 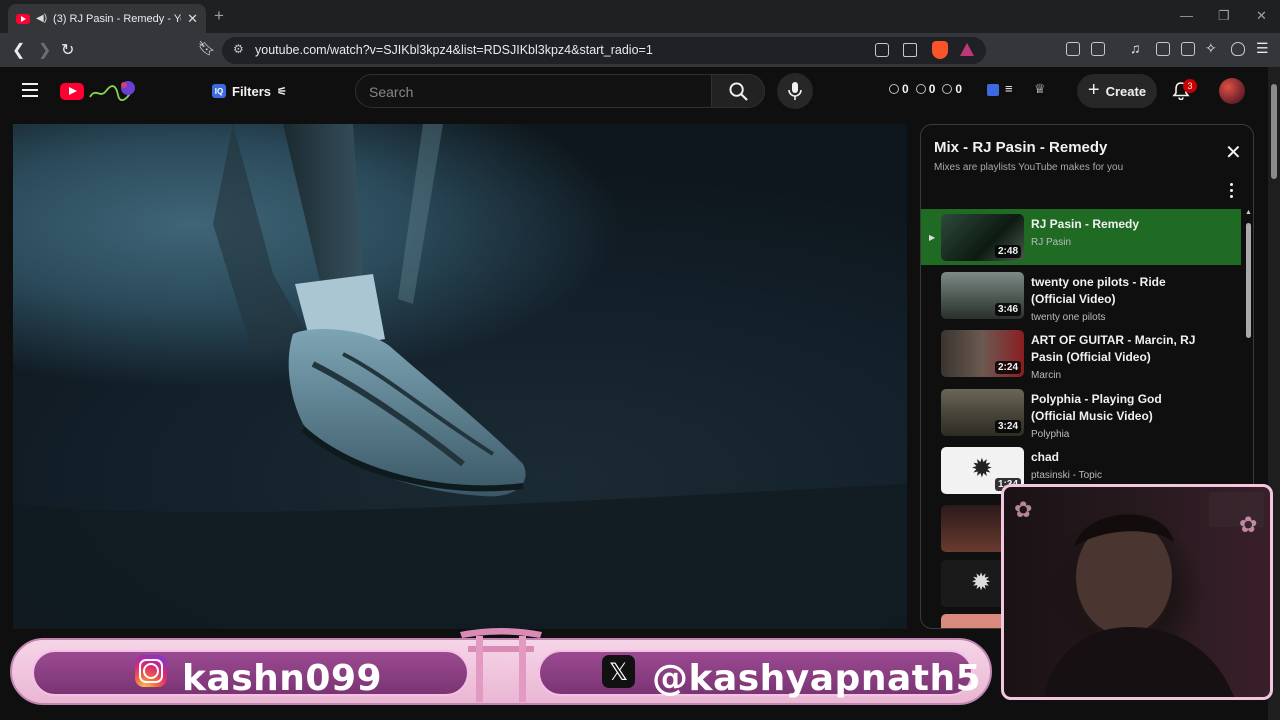 What do you see at coordinates (1009, 88) in the screenshot?
I see `list-icon: ≡` at bounding box center [1009, 88].